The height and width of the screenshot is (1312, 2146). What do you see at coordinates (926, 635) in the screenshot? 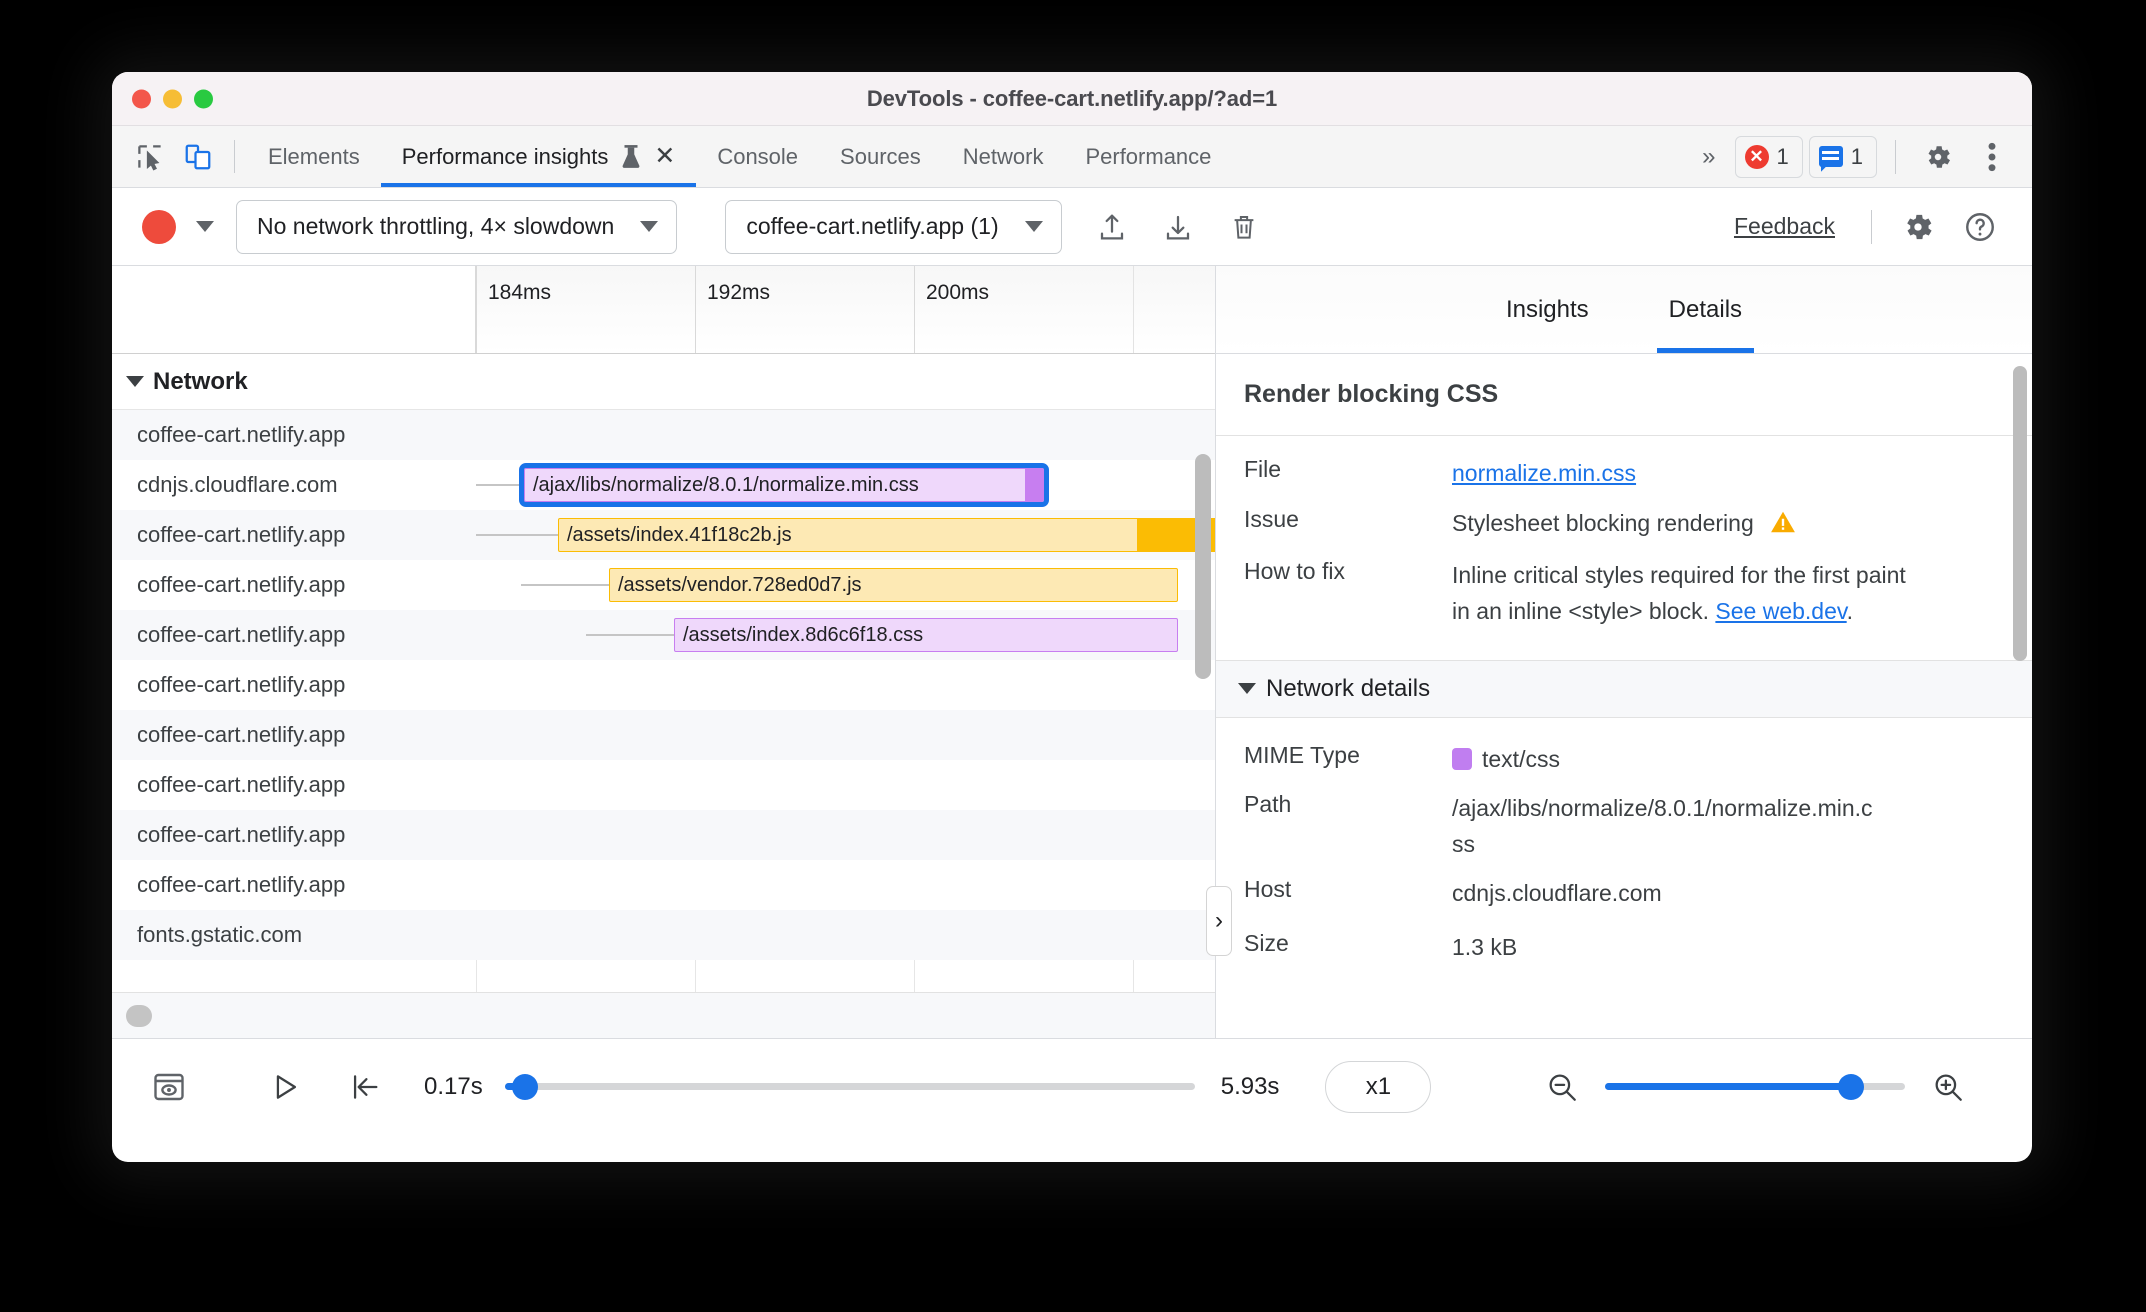
I see `request-bar: /assets/index.8d6c6f18.css` at bounding box center [926, 635].